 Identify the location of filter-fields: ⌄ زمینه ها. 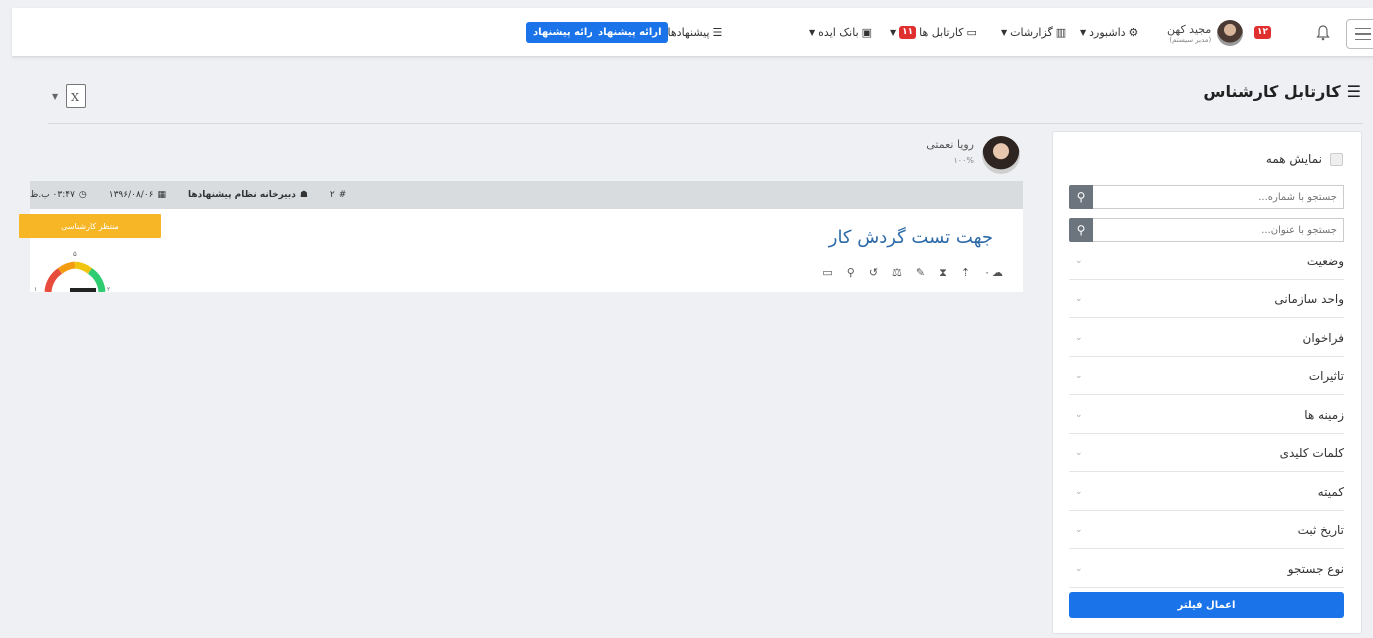
(1206, 415).